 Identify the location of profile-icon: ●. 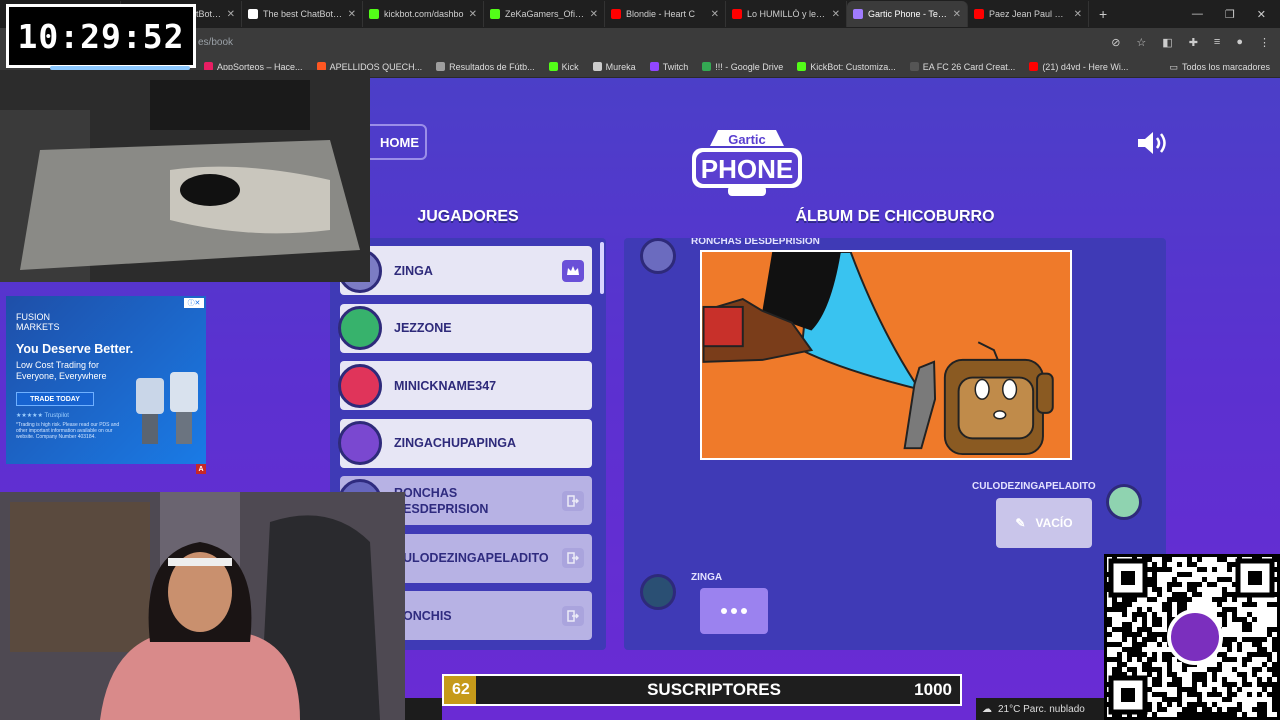
(1239, 42).